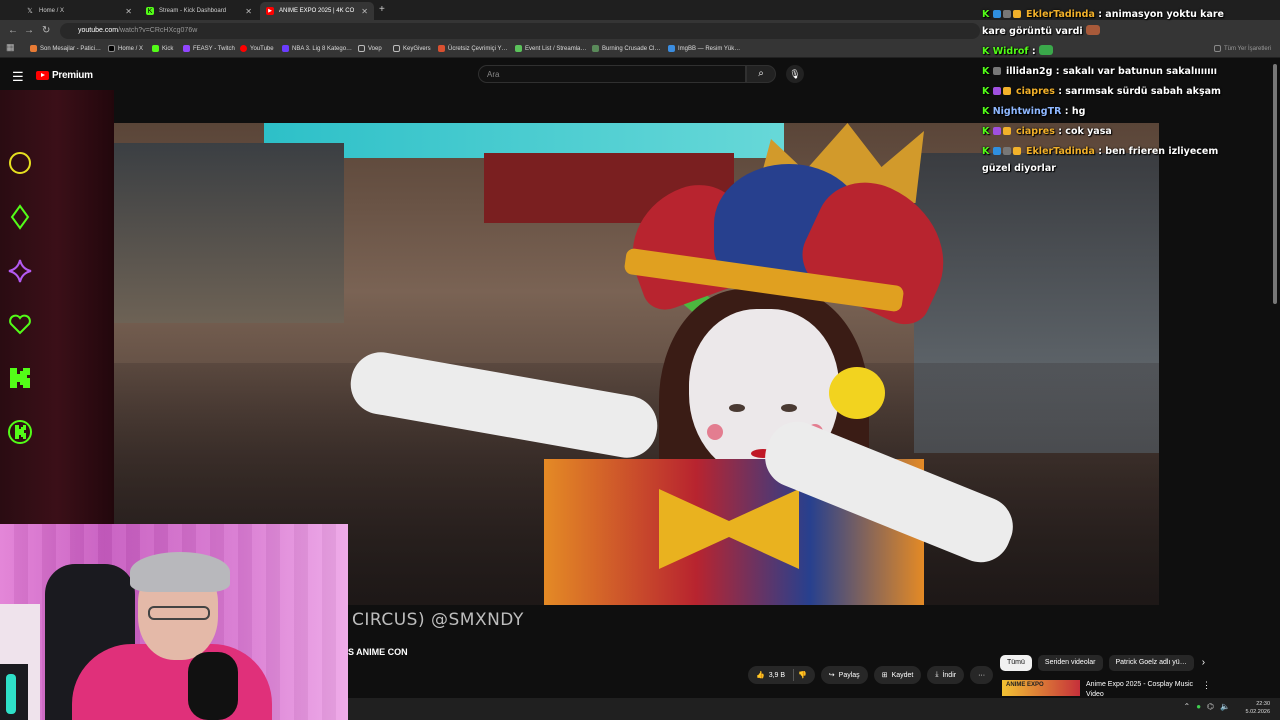 This screenshot has width=1280, height=720. I want to click on circle-icon, so click(20, 163).